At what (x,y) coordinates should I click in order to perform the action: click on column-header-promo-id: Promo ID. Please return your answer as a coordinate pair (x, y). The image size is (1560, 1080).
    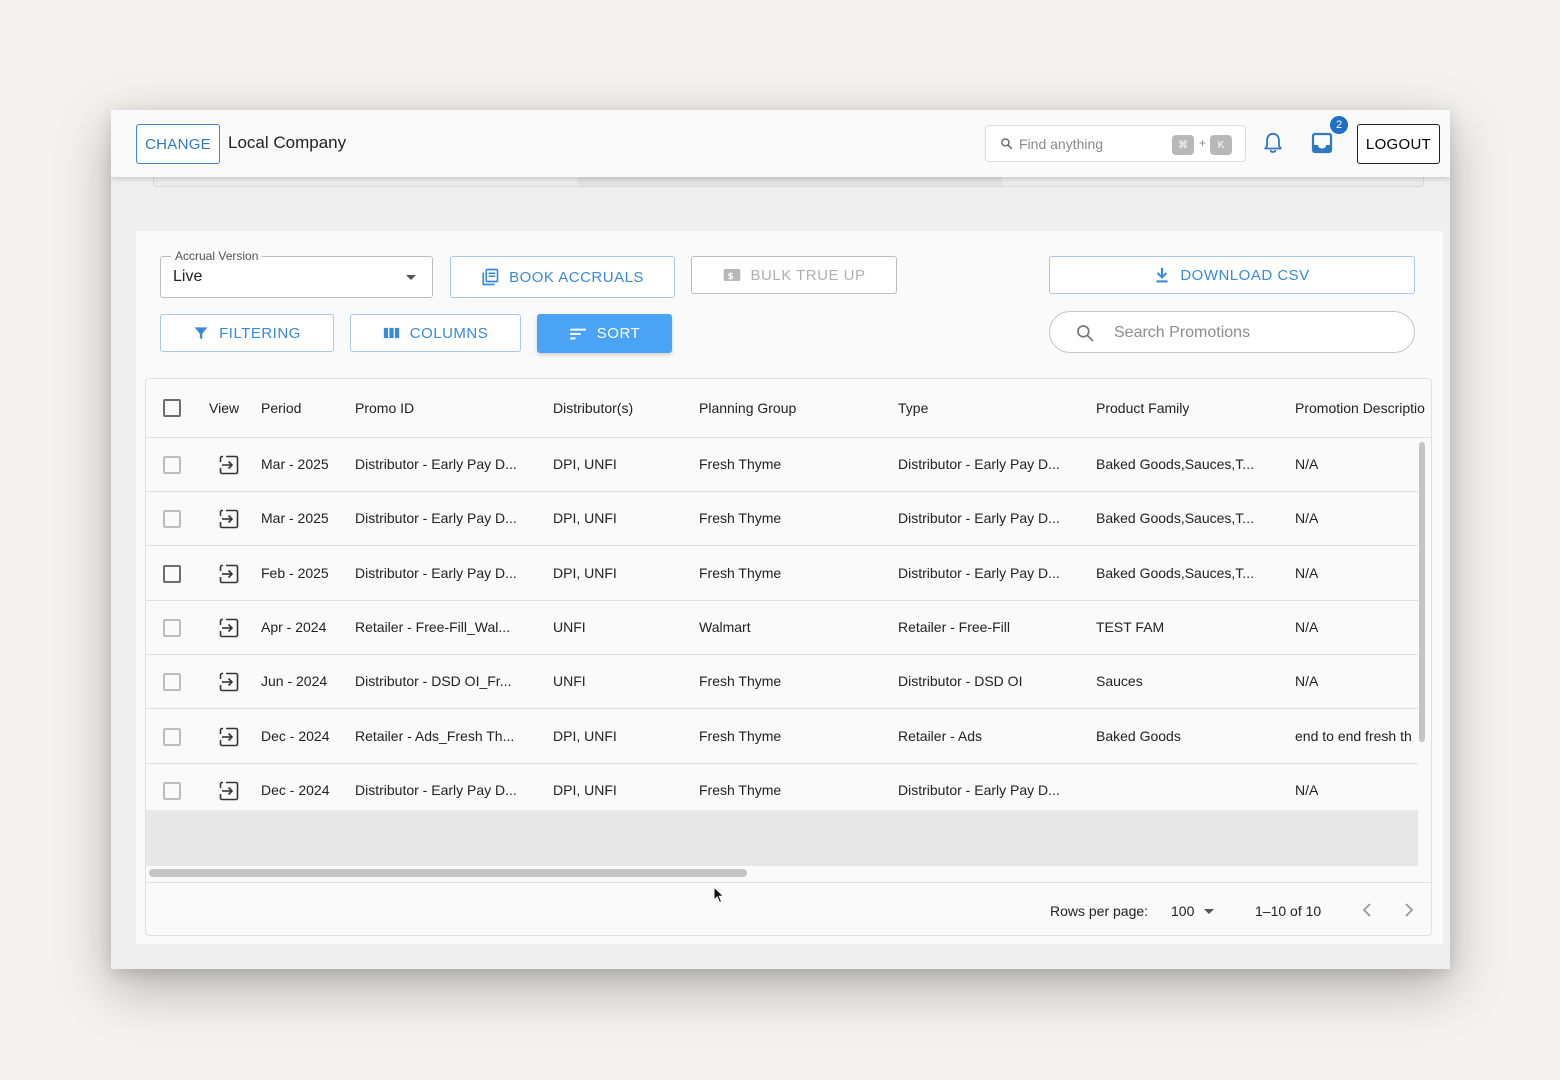
    Looking at the image, I should click on (384, 408).